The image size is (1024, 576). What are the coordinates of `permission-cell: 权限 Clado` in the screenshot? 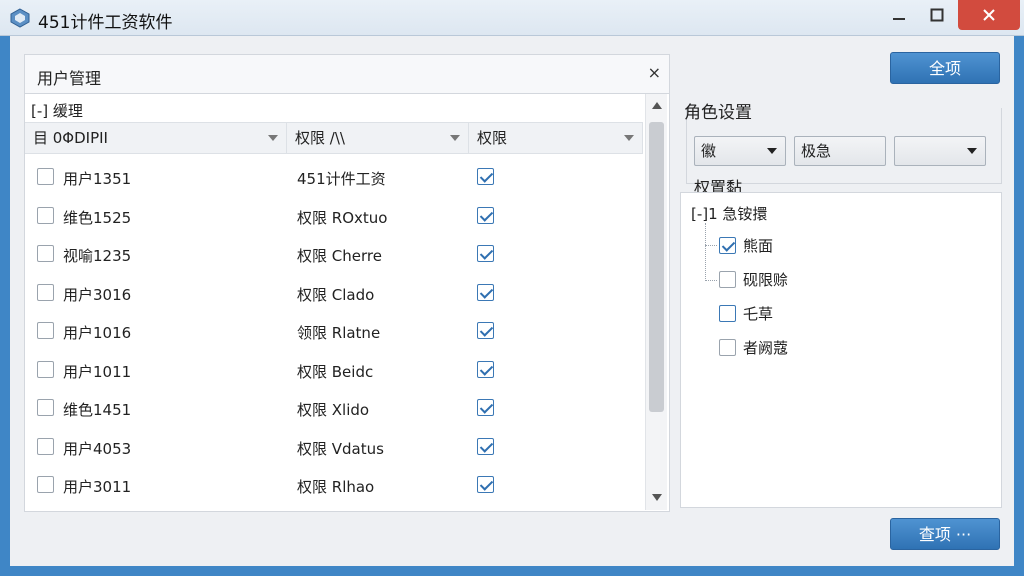 It's located at (336, 294).